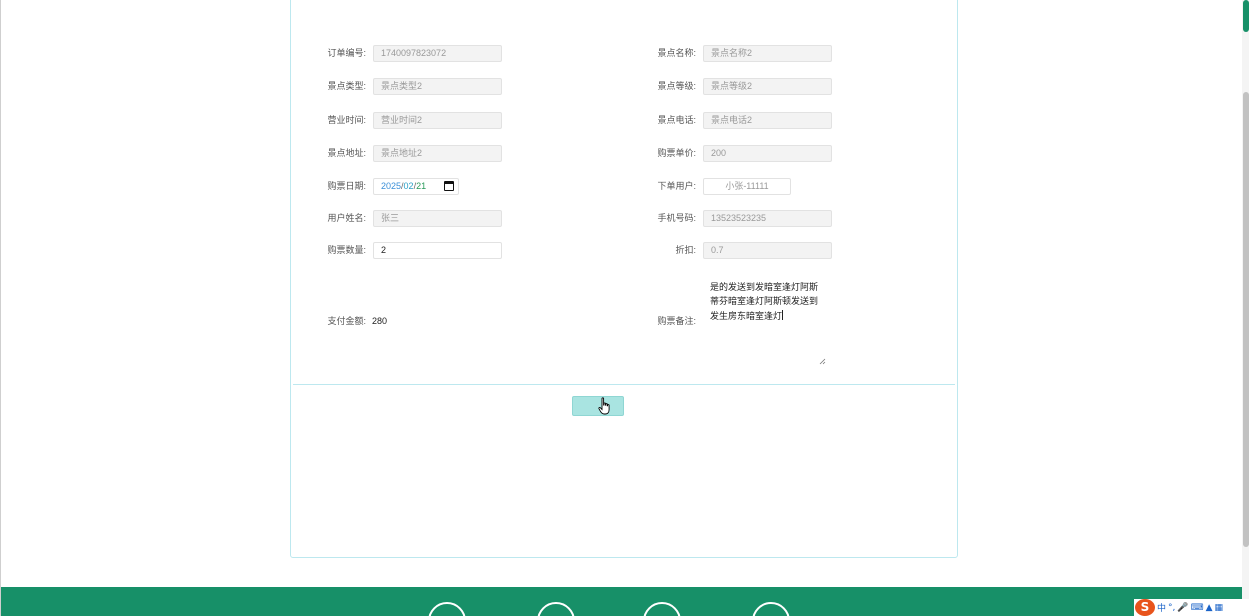 The height and width of the screenshot is (616, 1249). Describe the element at coordinates (767, 218) in the screenshot. I see `phone-number-field: 13523523235` at that location.